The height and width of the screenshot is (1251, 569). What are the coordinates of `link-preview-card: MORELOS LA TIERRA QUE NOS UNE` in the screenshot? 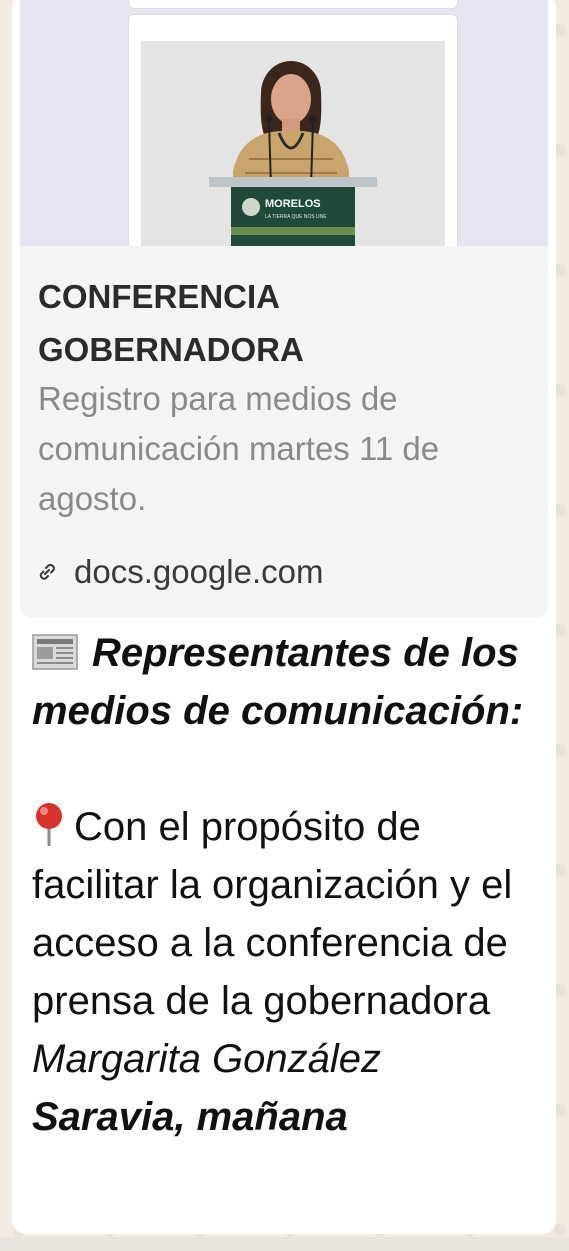 It's located at (293, 130).